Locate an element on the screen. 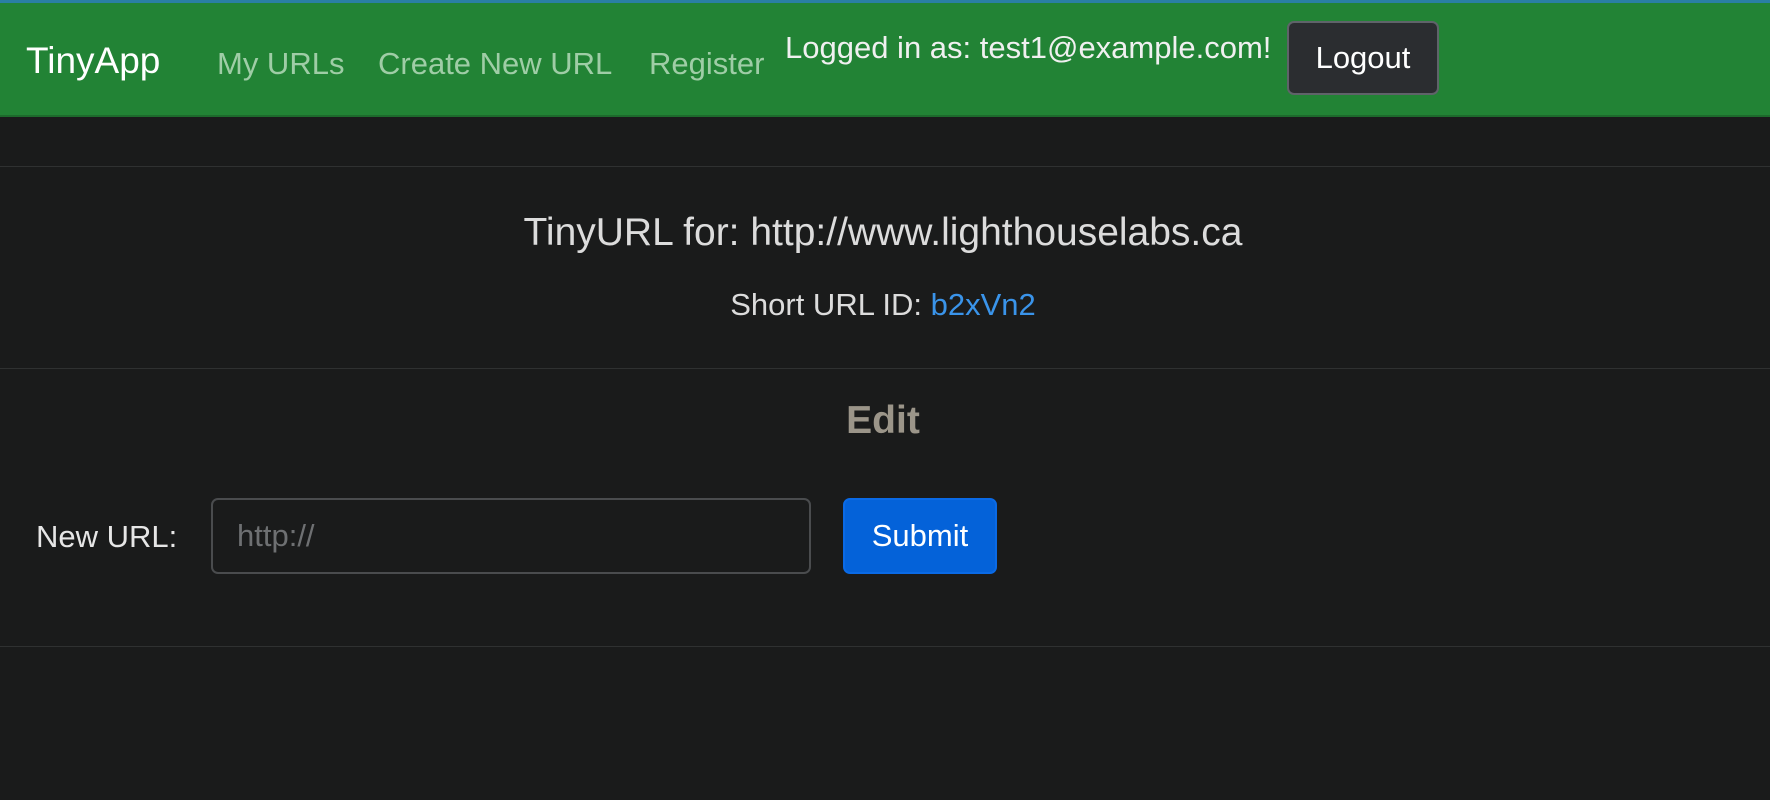  brand-logo: TinyApp is located at coordinates (93, 61).